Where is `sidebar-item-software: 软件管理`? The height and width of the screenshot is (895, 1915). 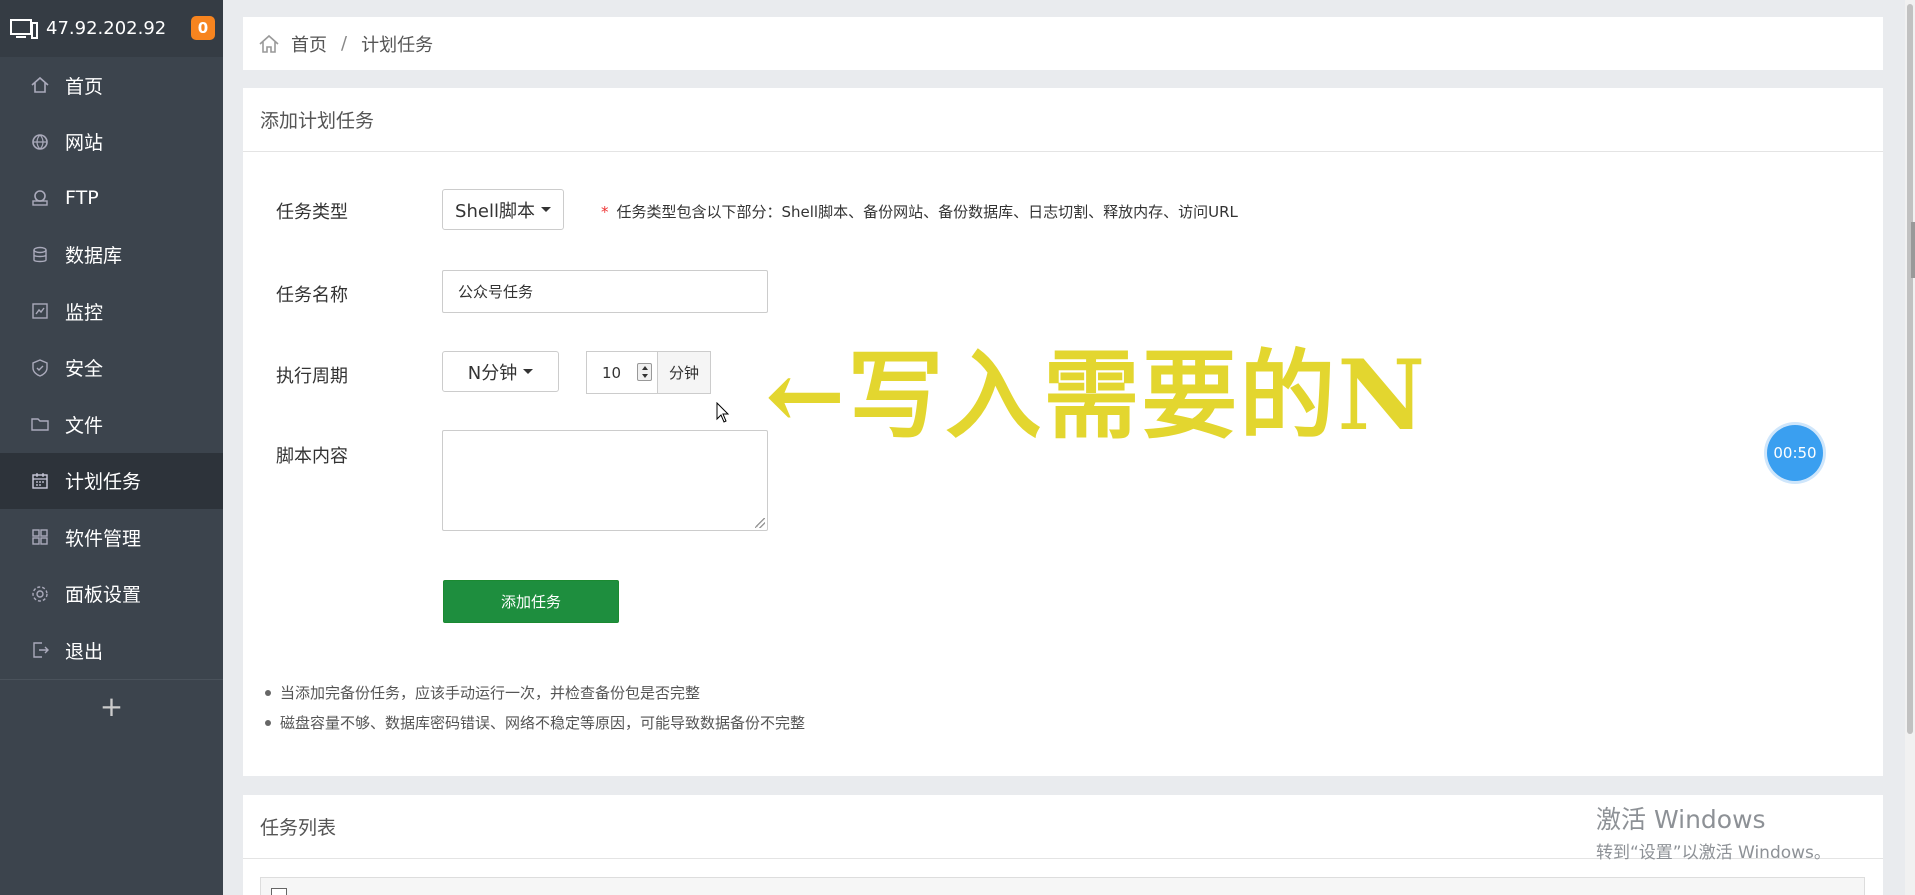
sidebar-item-software: 软件管理 is located at coordinates (111, 537).